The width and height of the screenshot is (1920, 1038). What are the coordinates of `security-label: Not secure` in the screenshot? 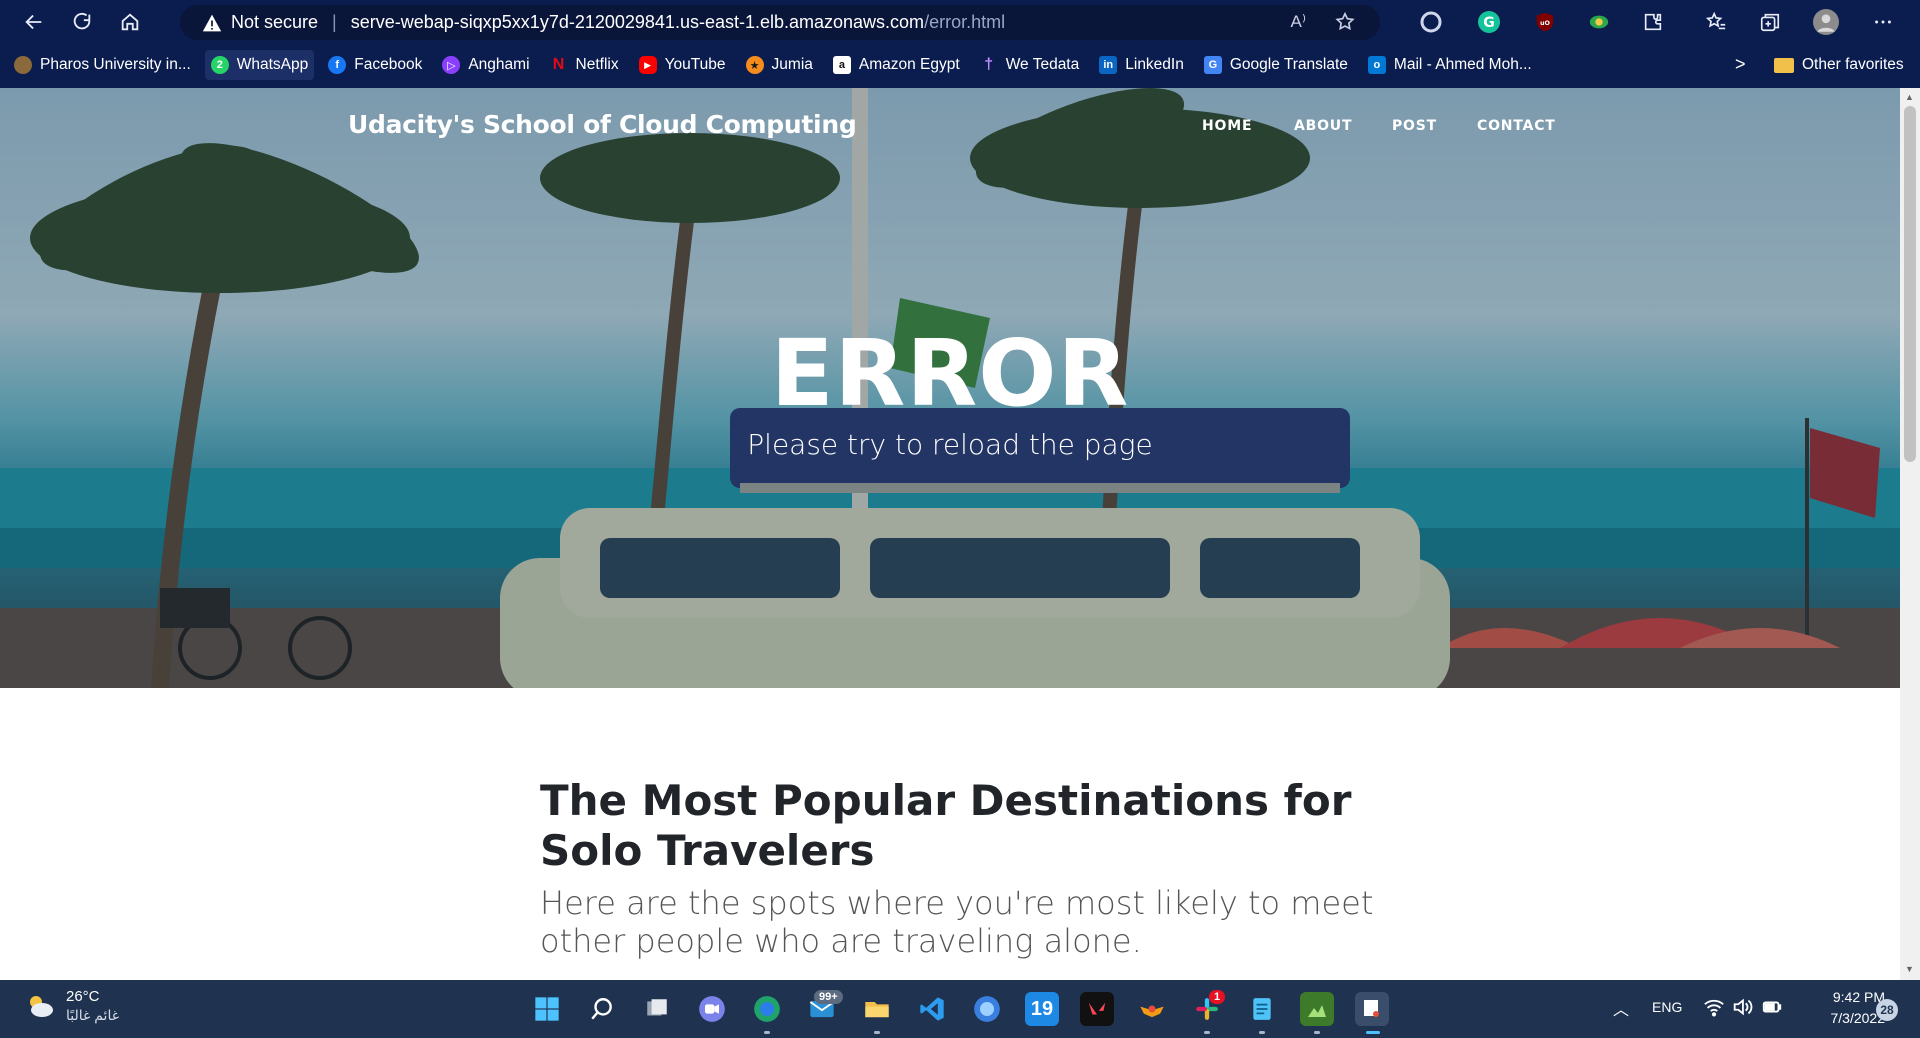 It's located at (274, 22).